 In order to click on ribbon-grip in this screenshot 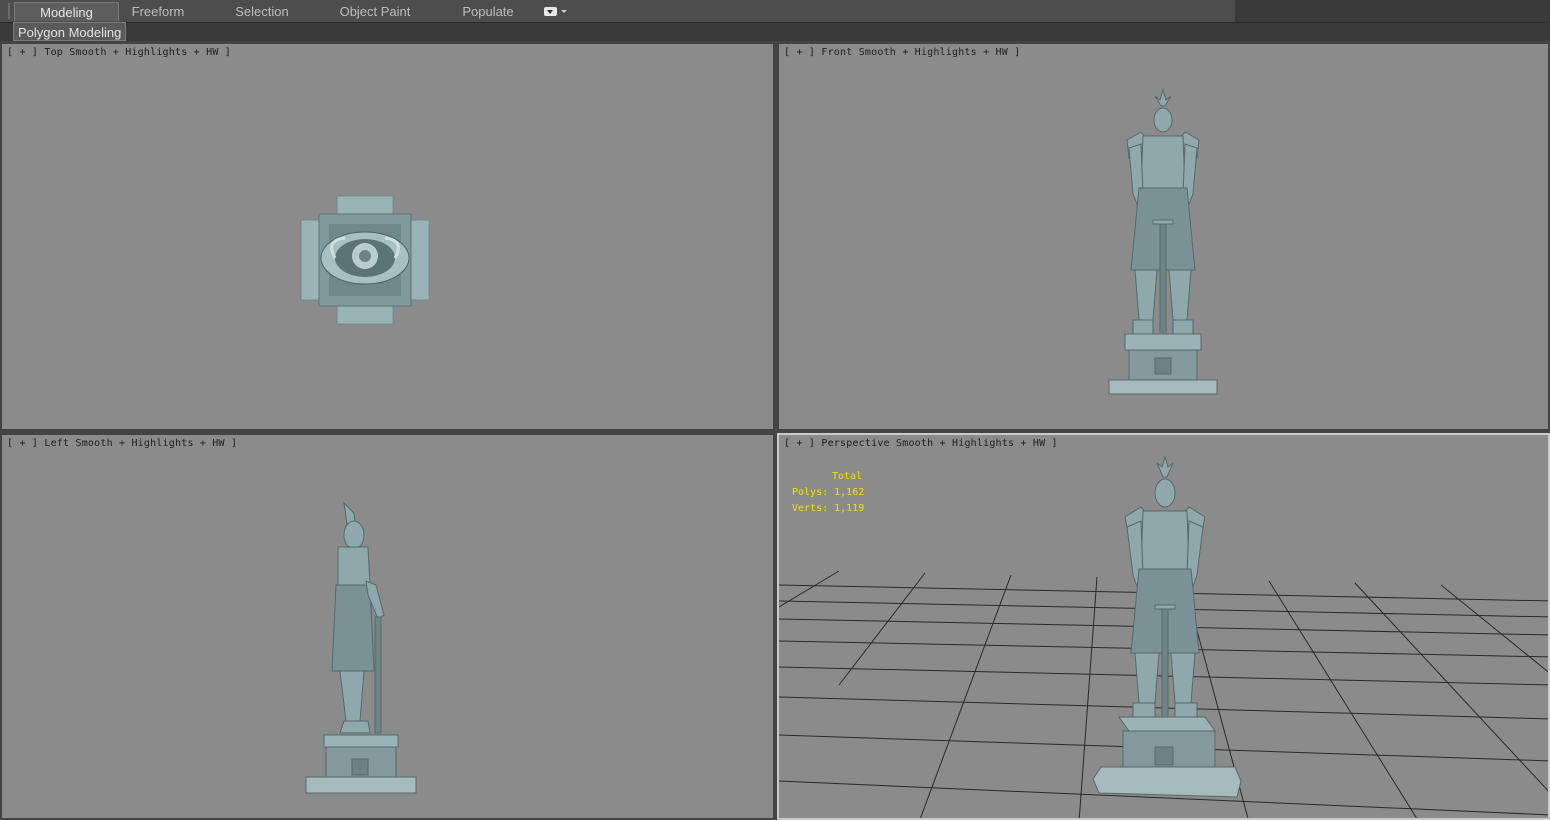, I will do `click(9, 11)`.